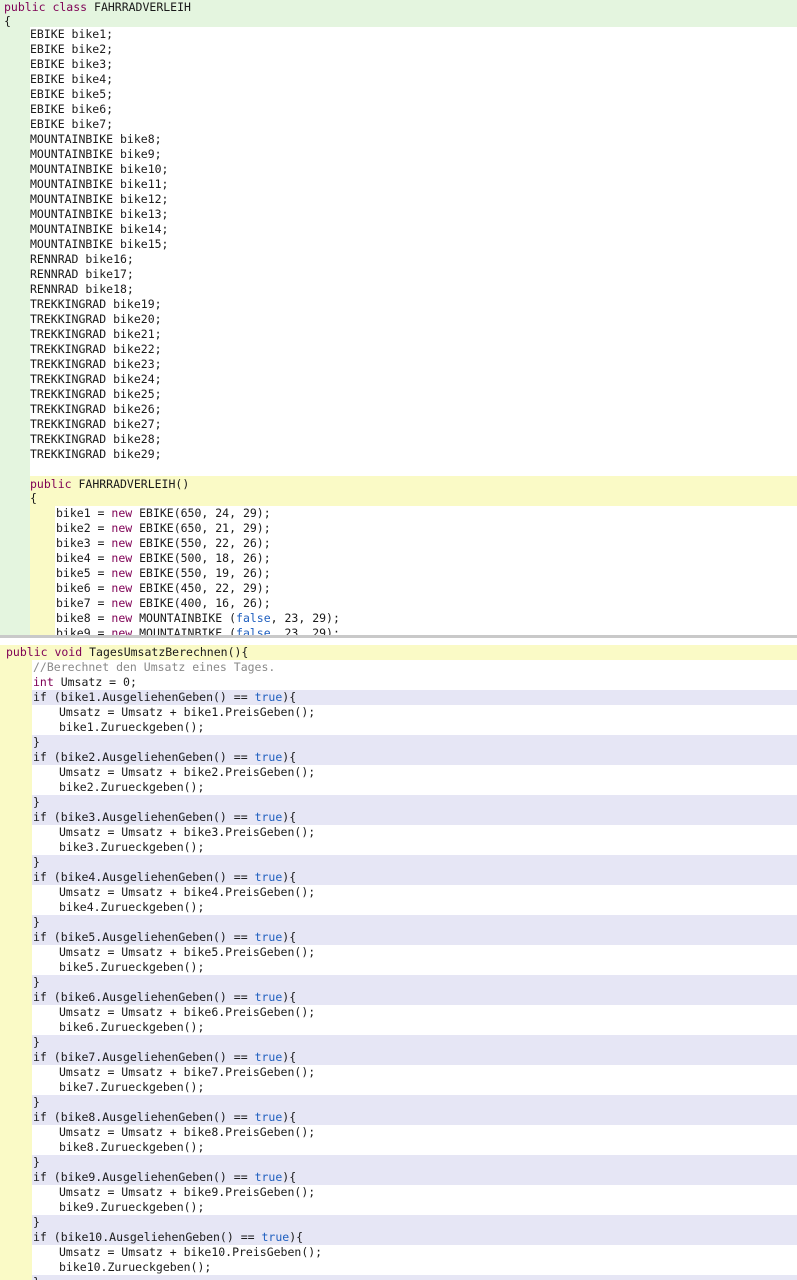 The height and width of the screenshot is (1280, 797). I want to click on constructor-statement-line: bike3 = new EBIKE(550, 22, 26);, so click(163, 543).